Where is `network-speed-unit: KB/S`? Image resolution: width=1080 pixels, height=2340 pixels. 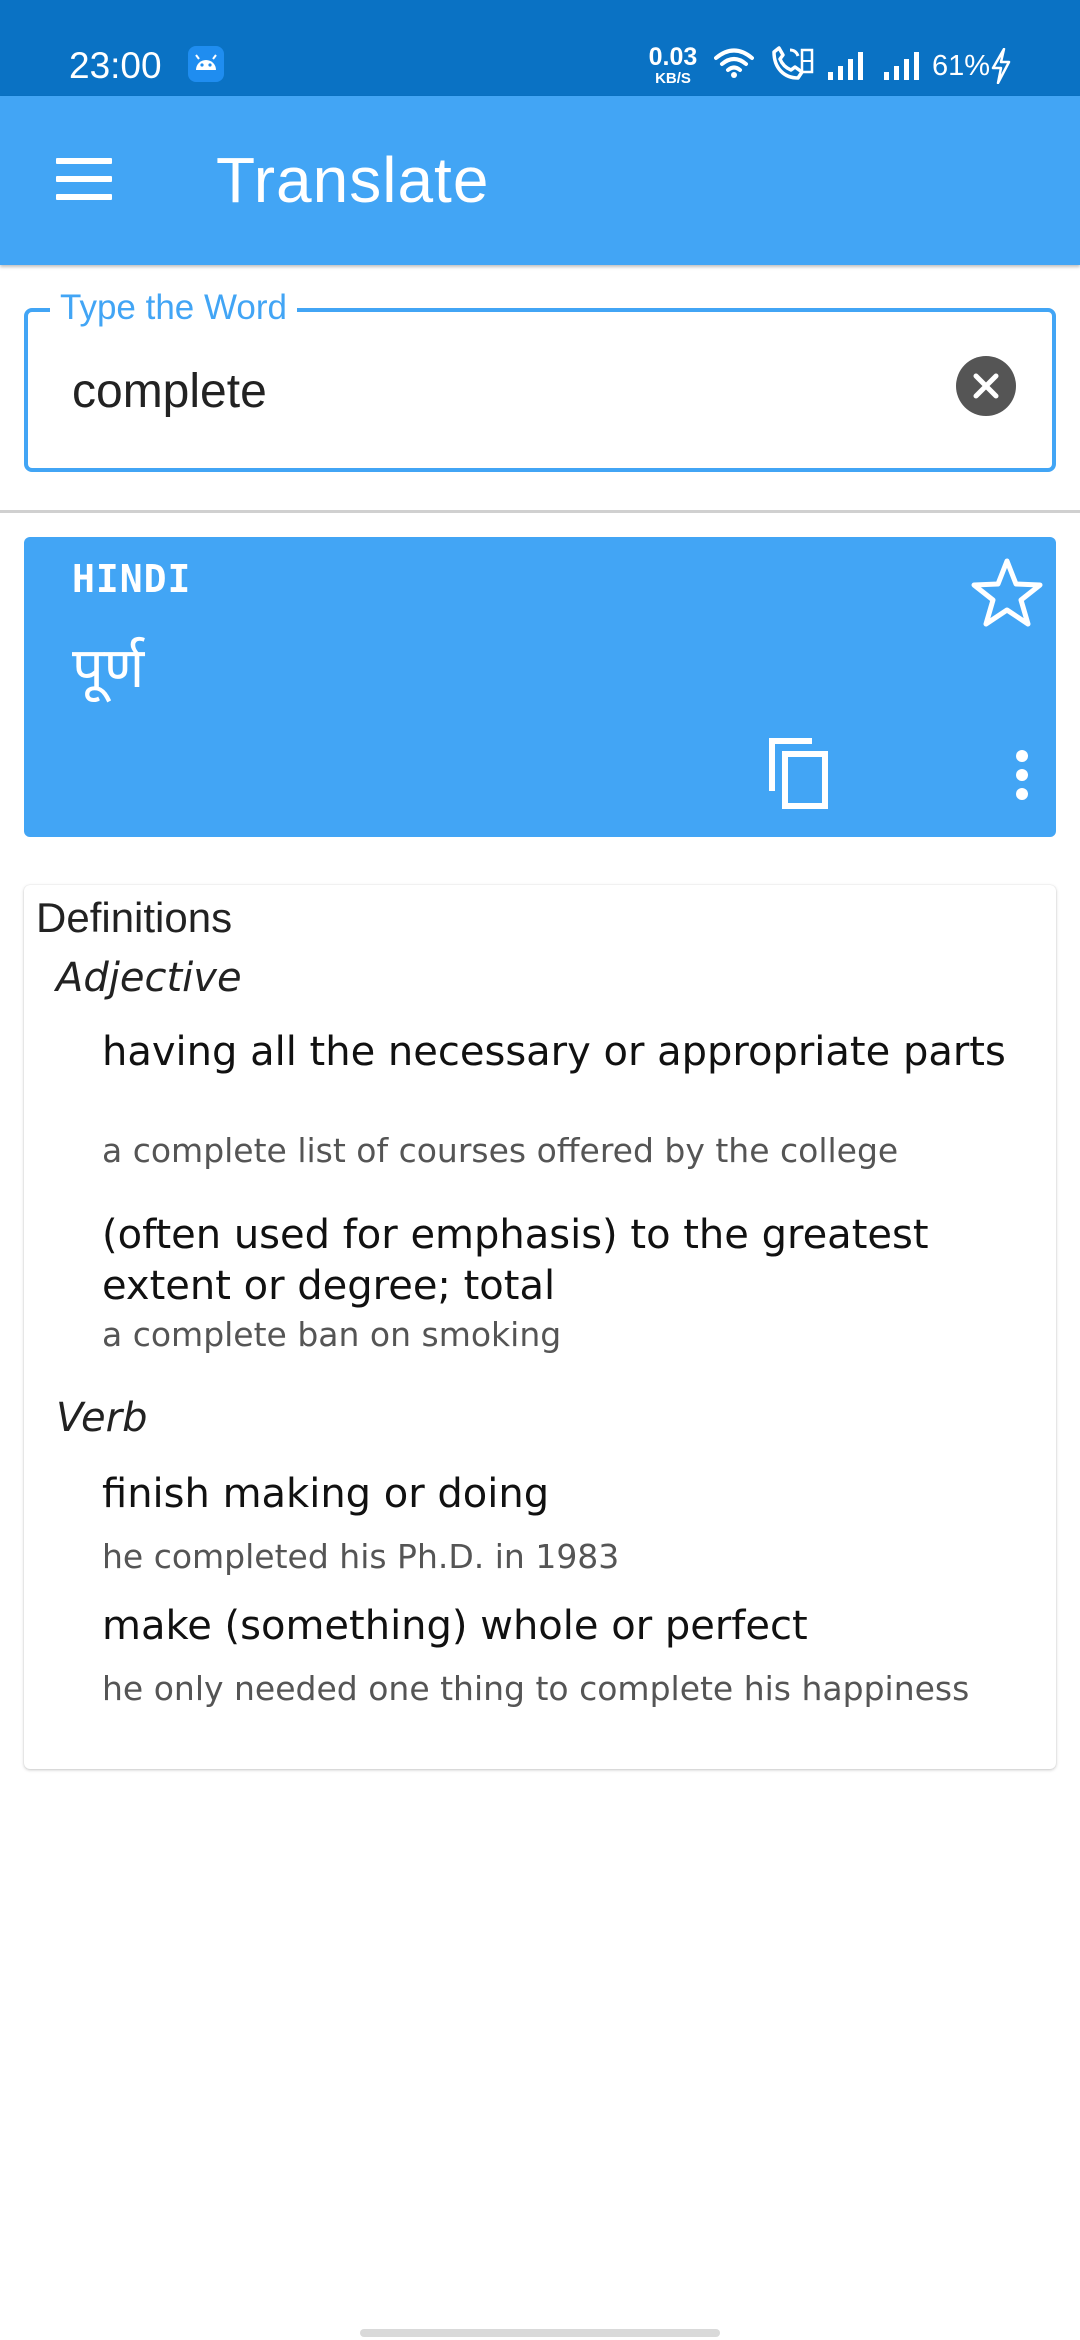 network-speed-unit: KB/S is located at coordinates (673, 78).